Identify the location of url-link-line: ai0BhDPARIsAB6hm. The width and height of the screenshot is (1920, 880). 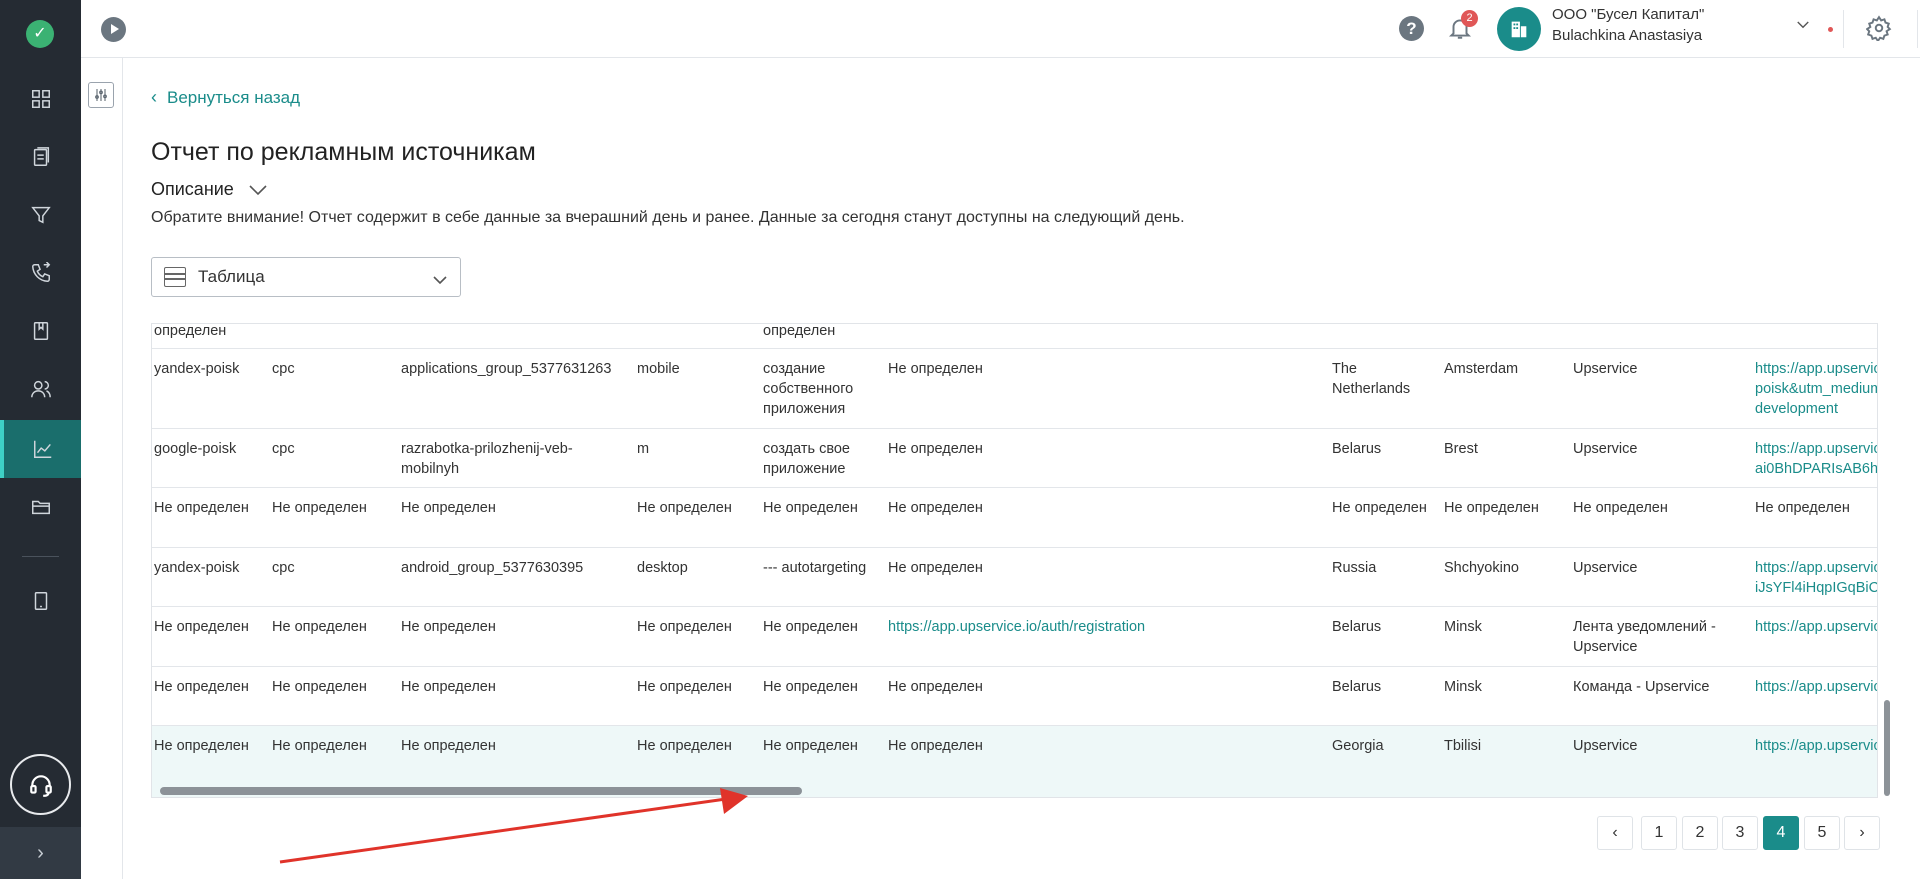
(1816, 469).